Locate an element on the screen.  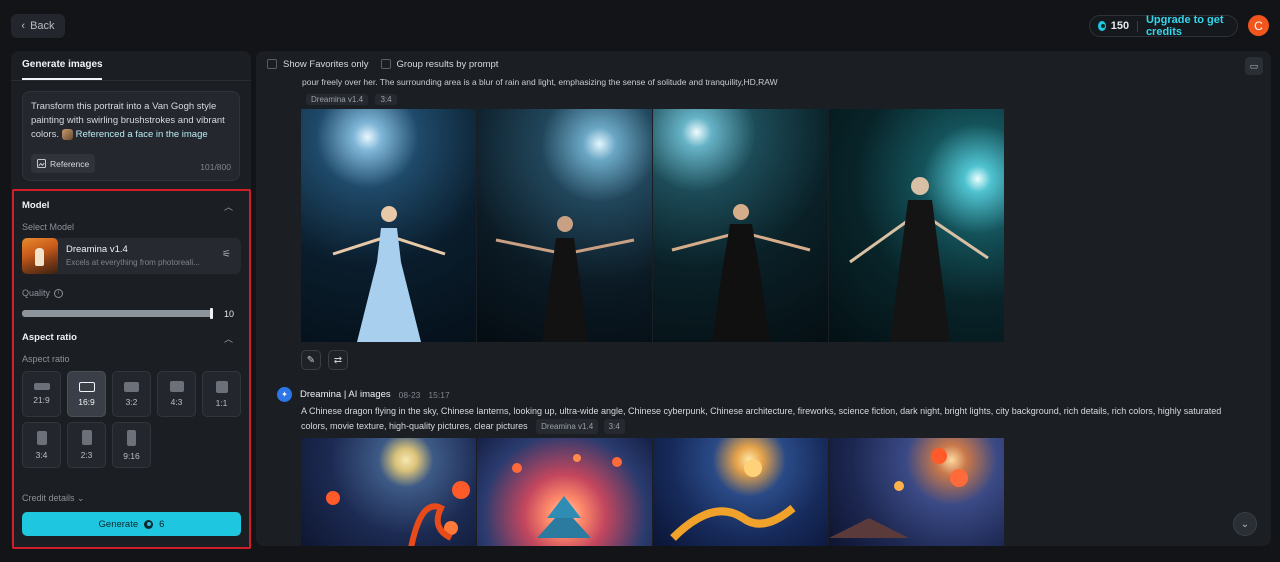
generate-button: Generate 6 is located at coordinates (131, 524).